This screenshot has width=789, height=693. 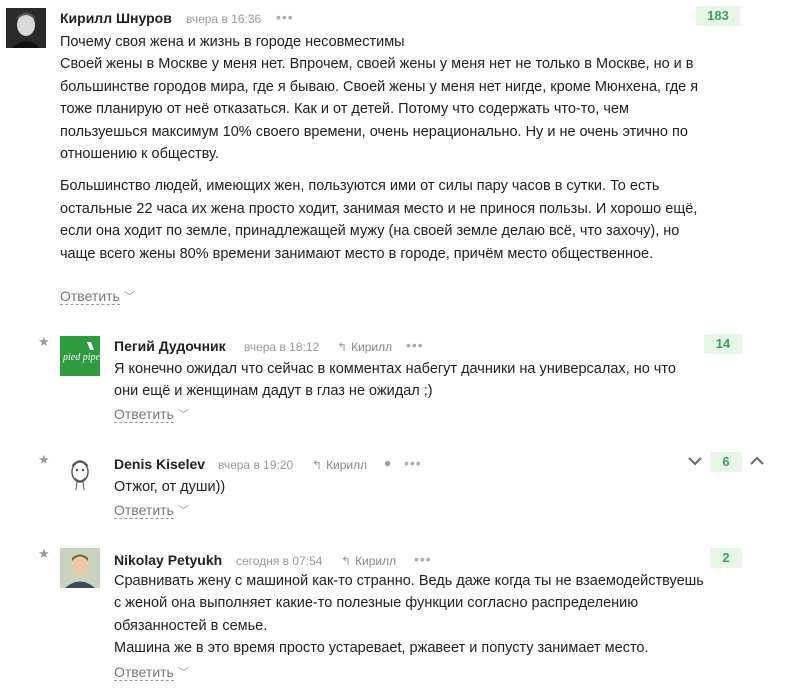 What do you see at coordinates (168, 560) in the screenshot?
I see `author-name: Nikolay Petyukh` at bounding box center [168, 560].